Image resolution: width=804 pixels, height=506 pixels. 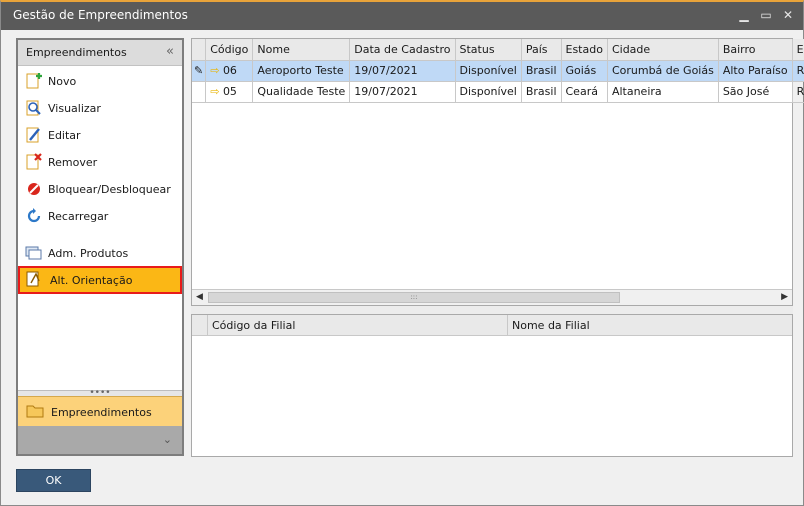 What do you see at coordinates (53, 480) in the screenshot?
I see `ok-button: OK` at bounding box center [53, 480].